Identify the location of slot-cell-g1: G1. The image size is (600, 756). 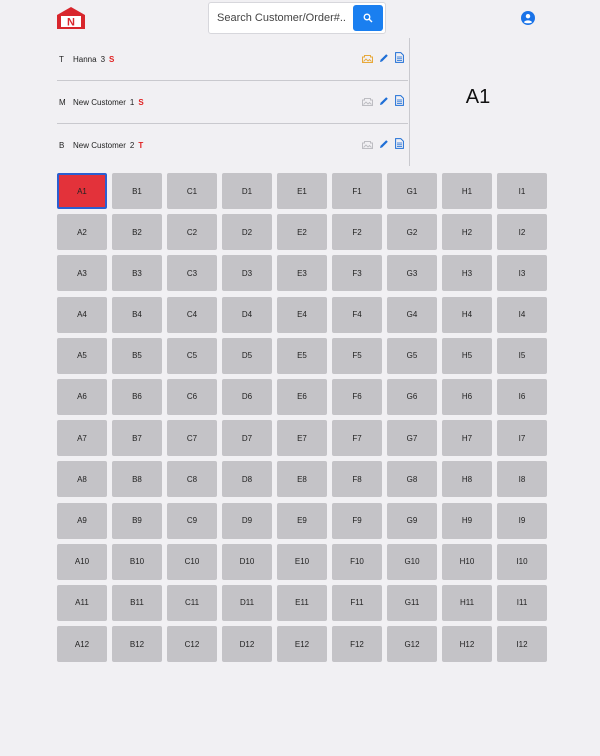
(412, 191).